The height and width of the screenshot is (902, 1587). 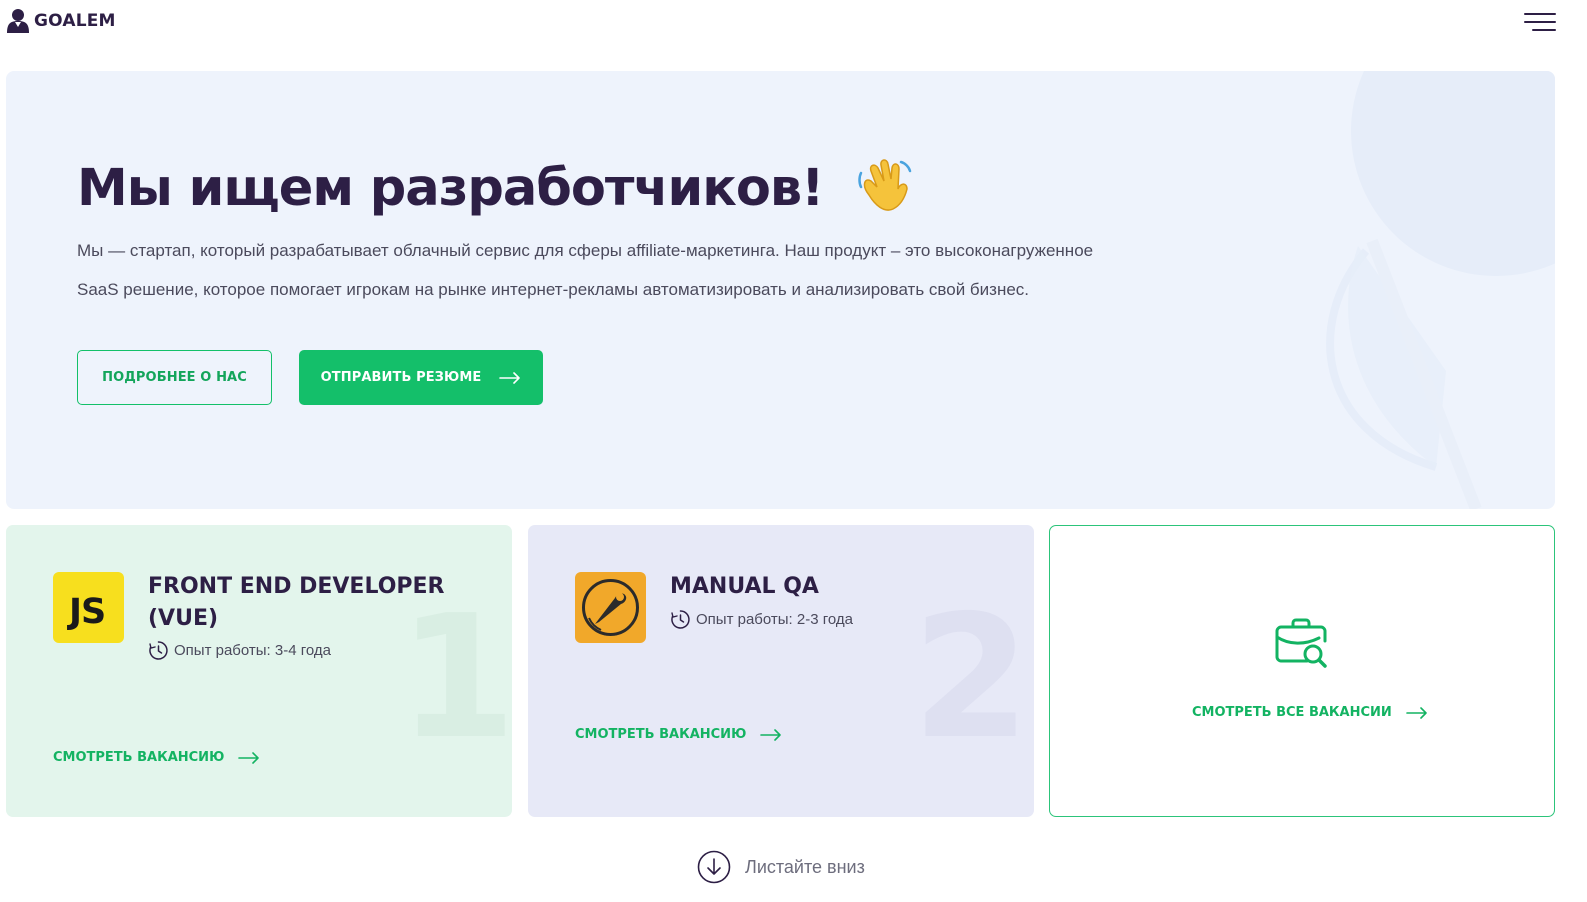 I want to click on site-header: GOALEM, so click(x=793, y=22).